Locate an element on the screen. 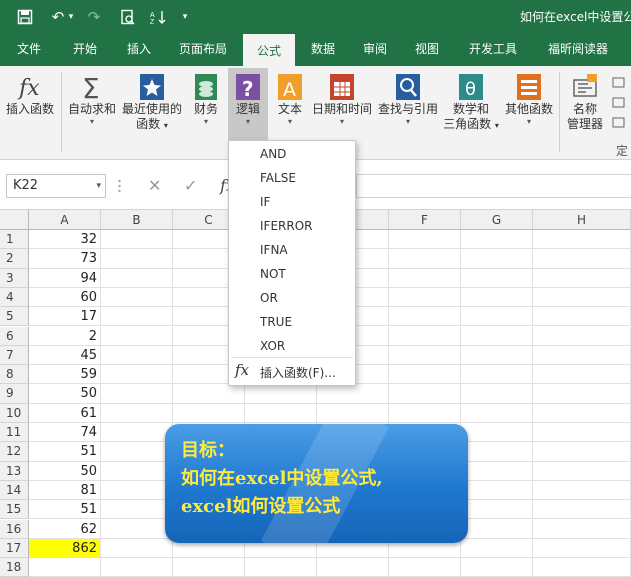  cell-b15 is located at coordinates (137, 510).